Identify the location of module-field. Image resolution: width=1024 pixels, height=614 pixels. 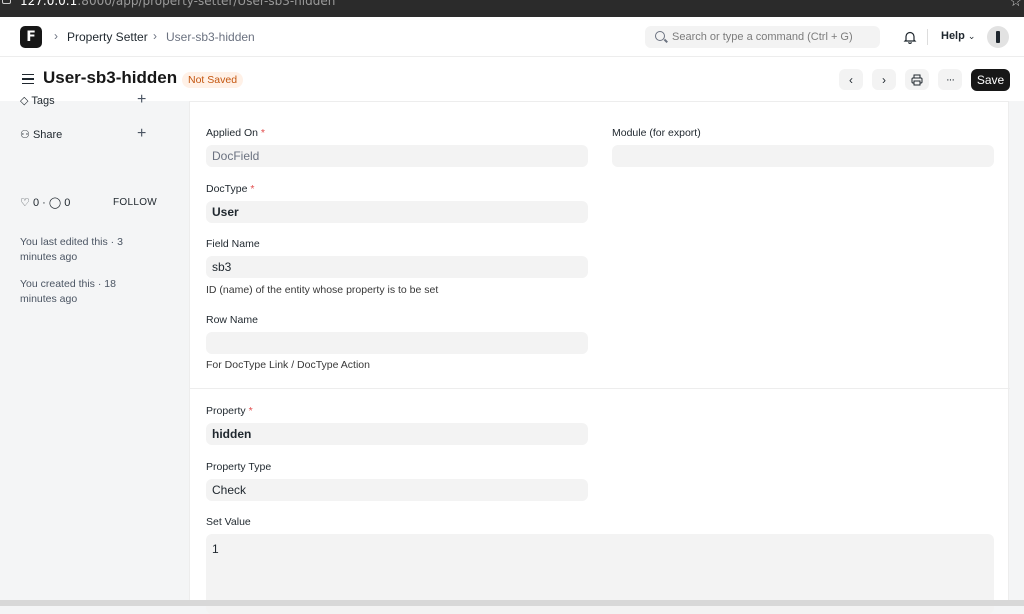
(803, 156).